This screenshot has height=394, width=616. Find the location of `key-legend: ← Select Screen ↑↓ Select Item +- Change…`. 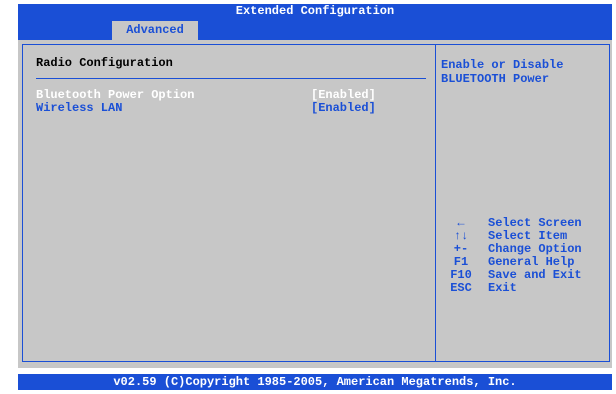

key-legend: ← Select Screen ↑↓ Select Item +- Change… is located at coordinates (525, 256).